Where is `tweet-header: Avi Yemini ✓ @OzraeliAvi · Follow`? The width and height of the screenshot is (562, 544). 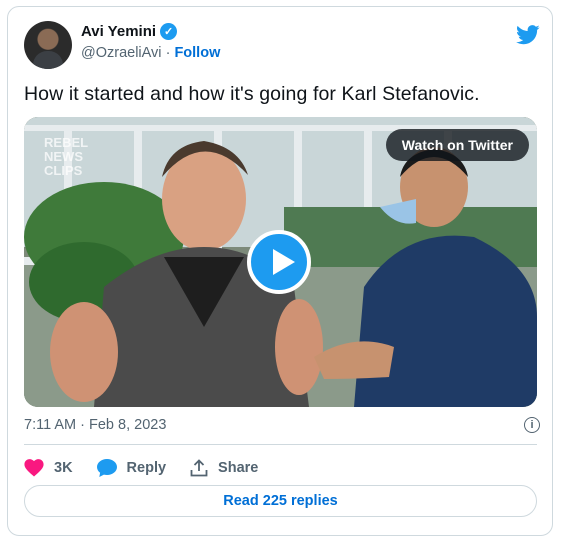
tweet-header: Avi Yemini ✓ @OzraeliAvi · Follow is located at coordinates (282, 45).